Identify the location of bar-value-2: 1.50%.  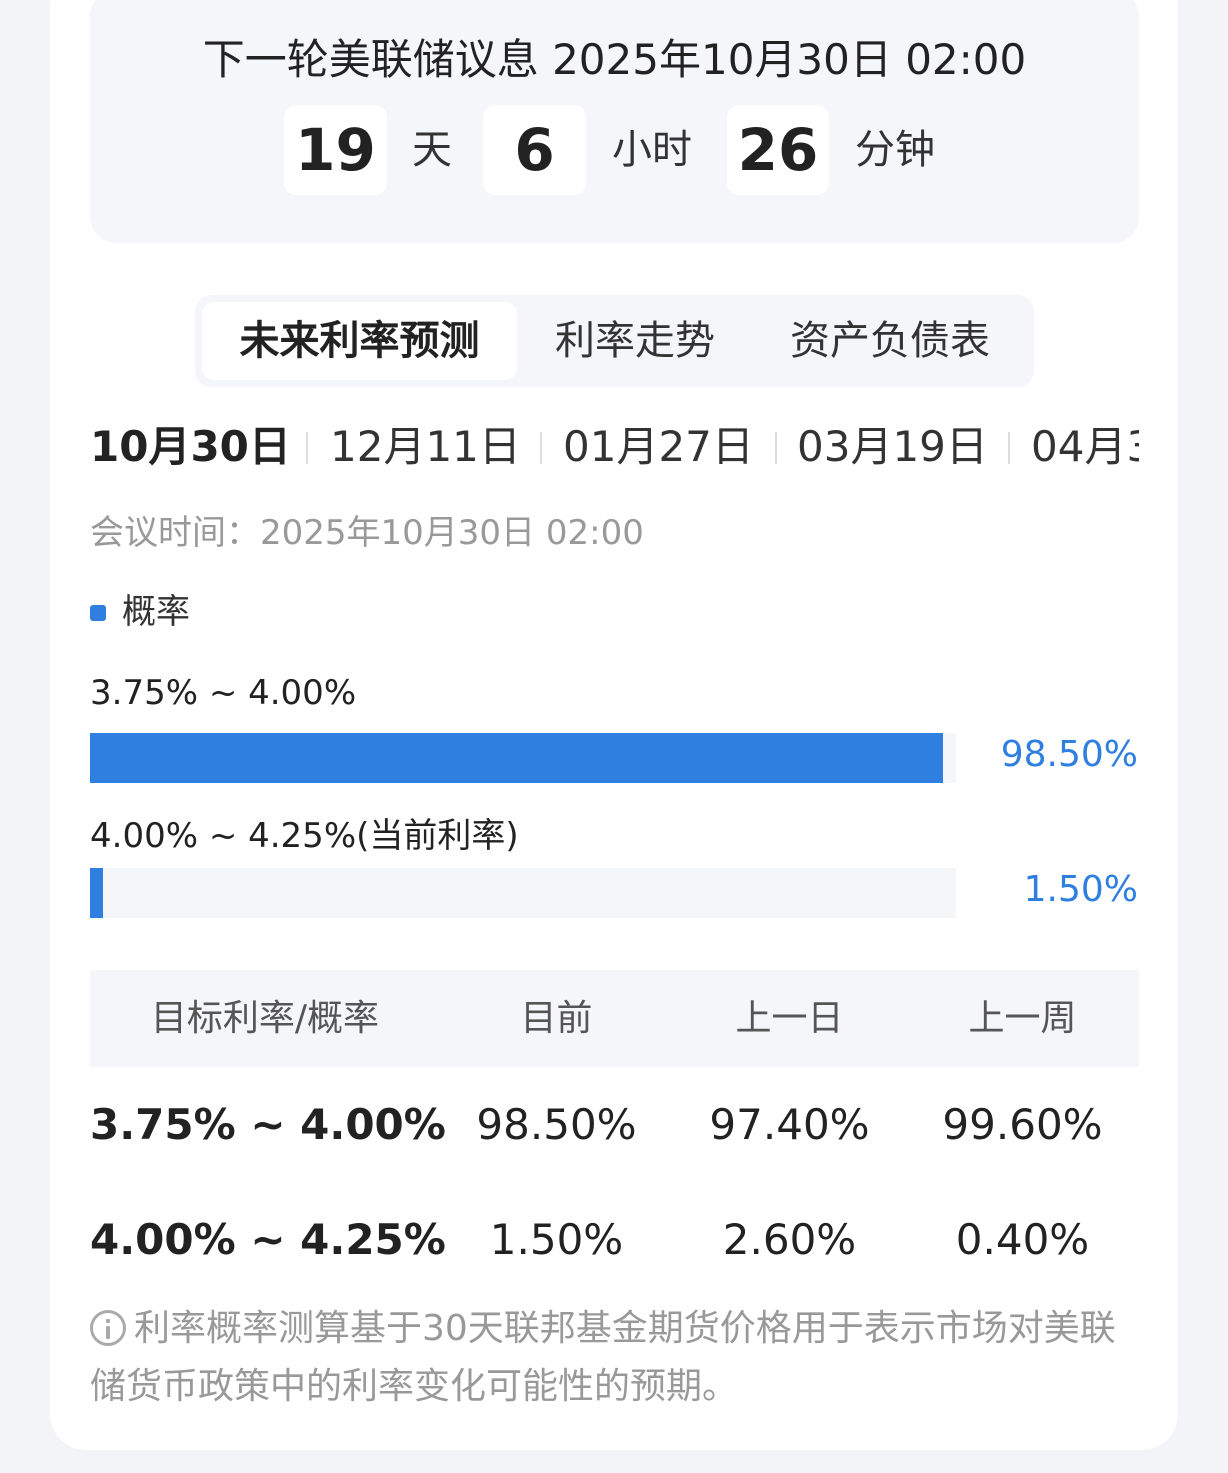
(1080, 889).